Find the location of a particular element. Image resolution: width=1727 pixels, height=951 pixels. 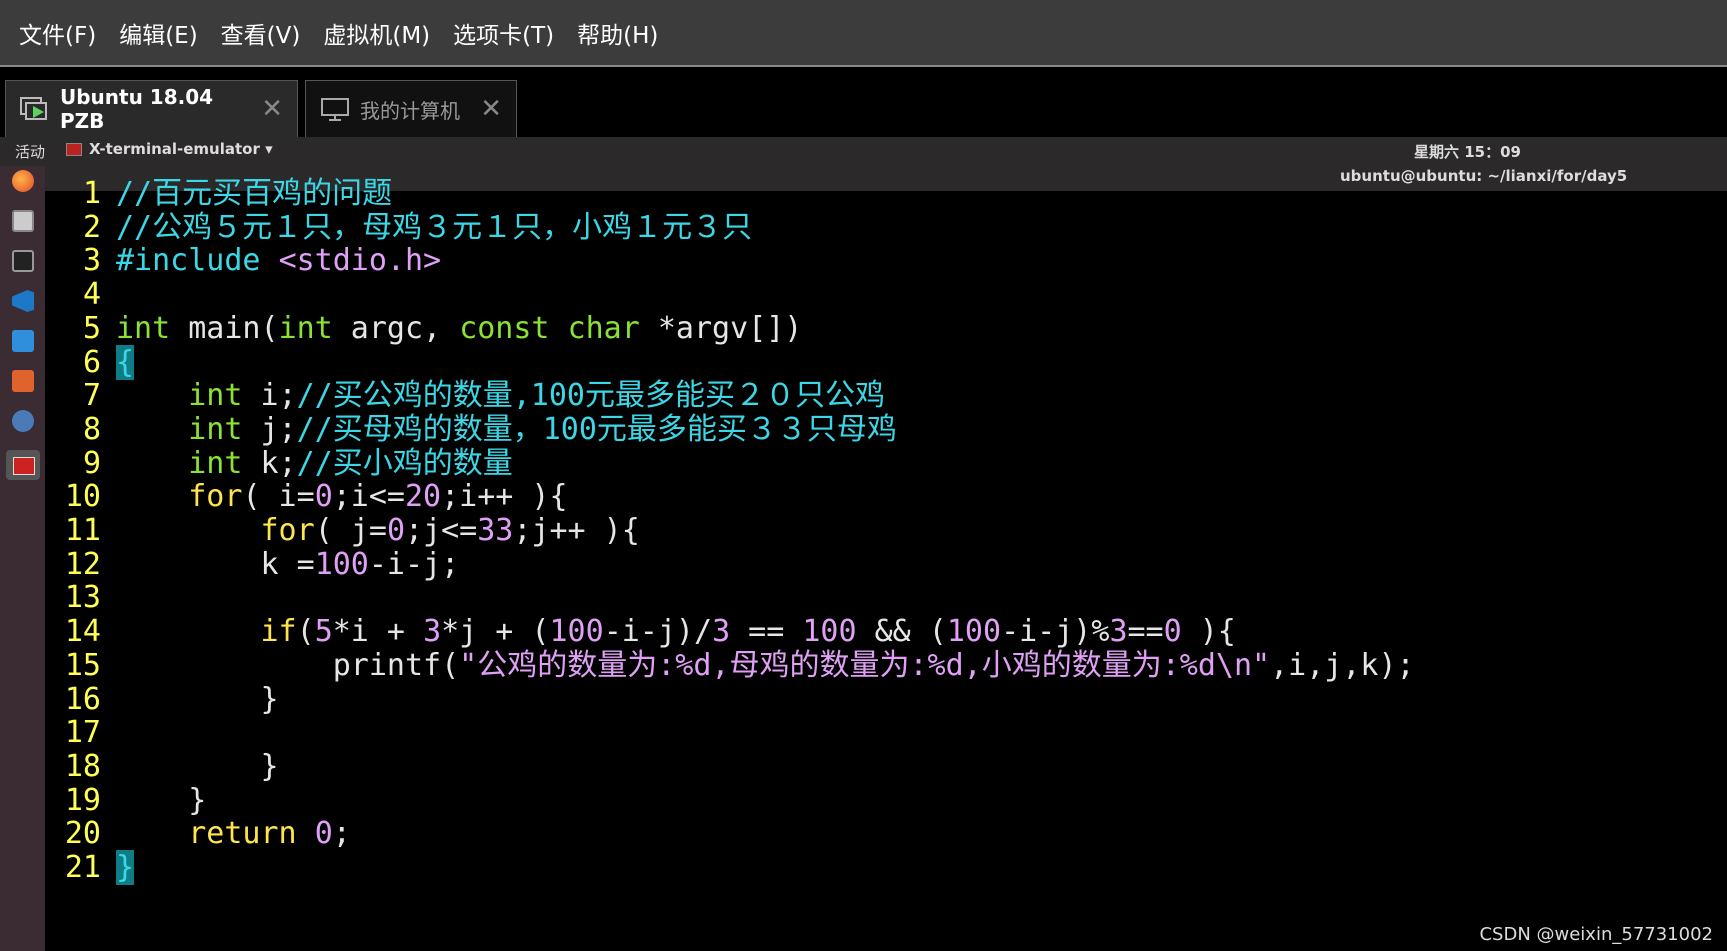

tab-label: 我的计算机 is located at coordinates (410, 110).